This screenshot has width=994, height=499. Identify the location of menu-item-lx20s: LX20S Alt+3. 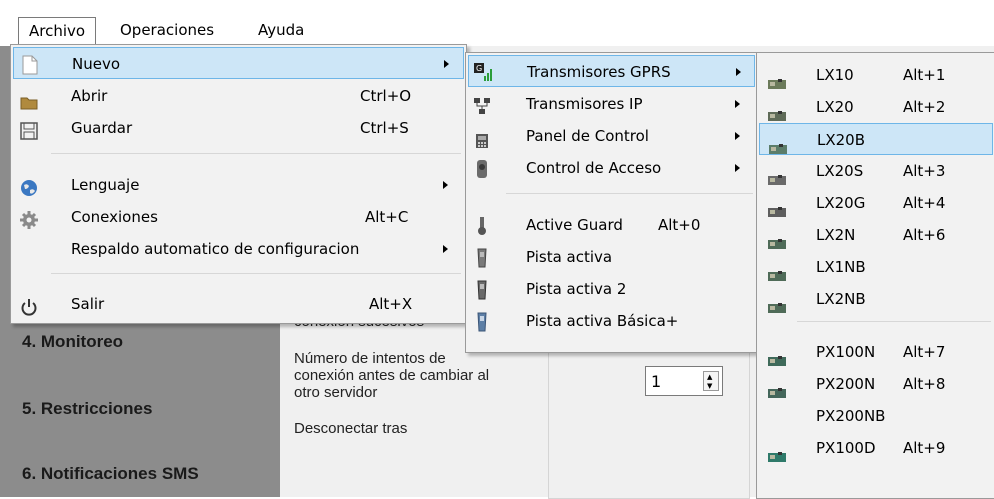
(876, 171).